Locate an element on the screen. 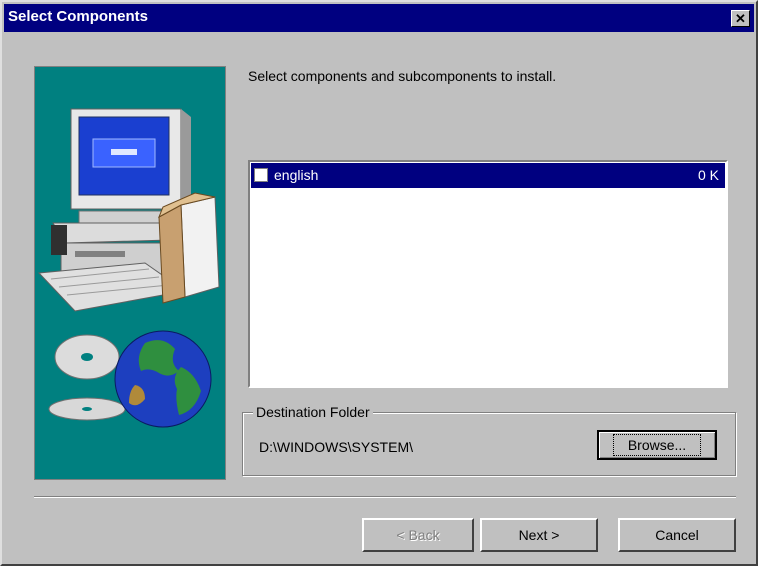 The width and height of the screenshot is (758, 566). next-button: Next > is located at coordinates (539, 535).